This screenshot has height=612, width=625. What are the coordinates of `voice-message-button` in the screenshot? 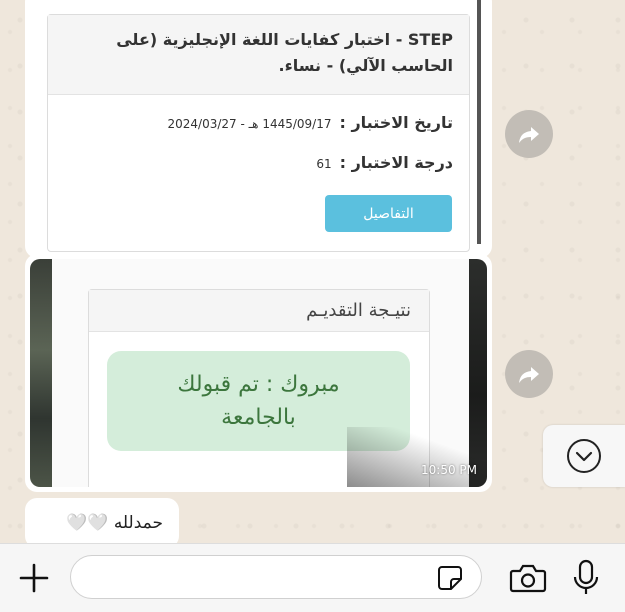 It's located at (586, 578).